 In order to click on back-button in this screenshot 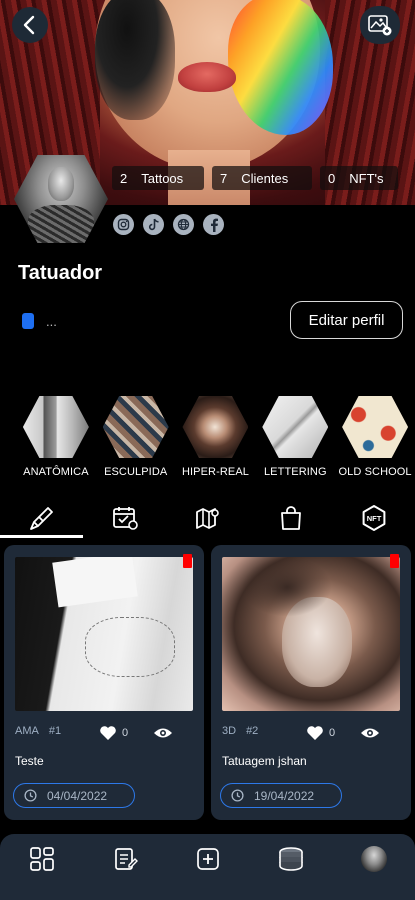, I will do `click(30, 25)`.